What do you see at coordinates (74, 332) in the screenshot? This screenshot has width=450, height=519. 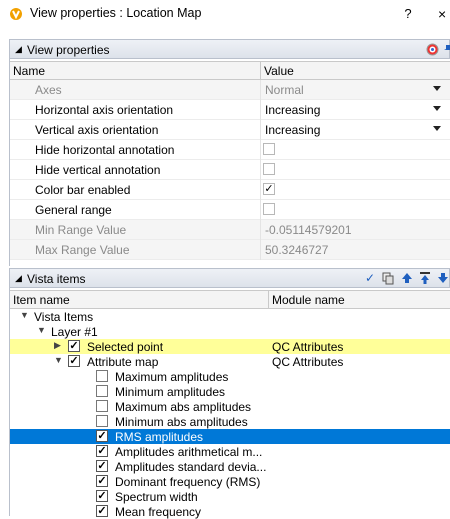 I see `tree-item-label: Layer #1` at bounding box center [74, 332].